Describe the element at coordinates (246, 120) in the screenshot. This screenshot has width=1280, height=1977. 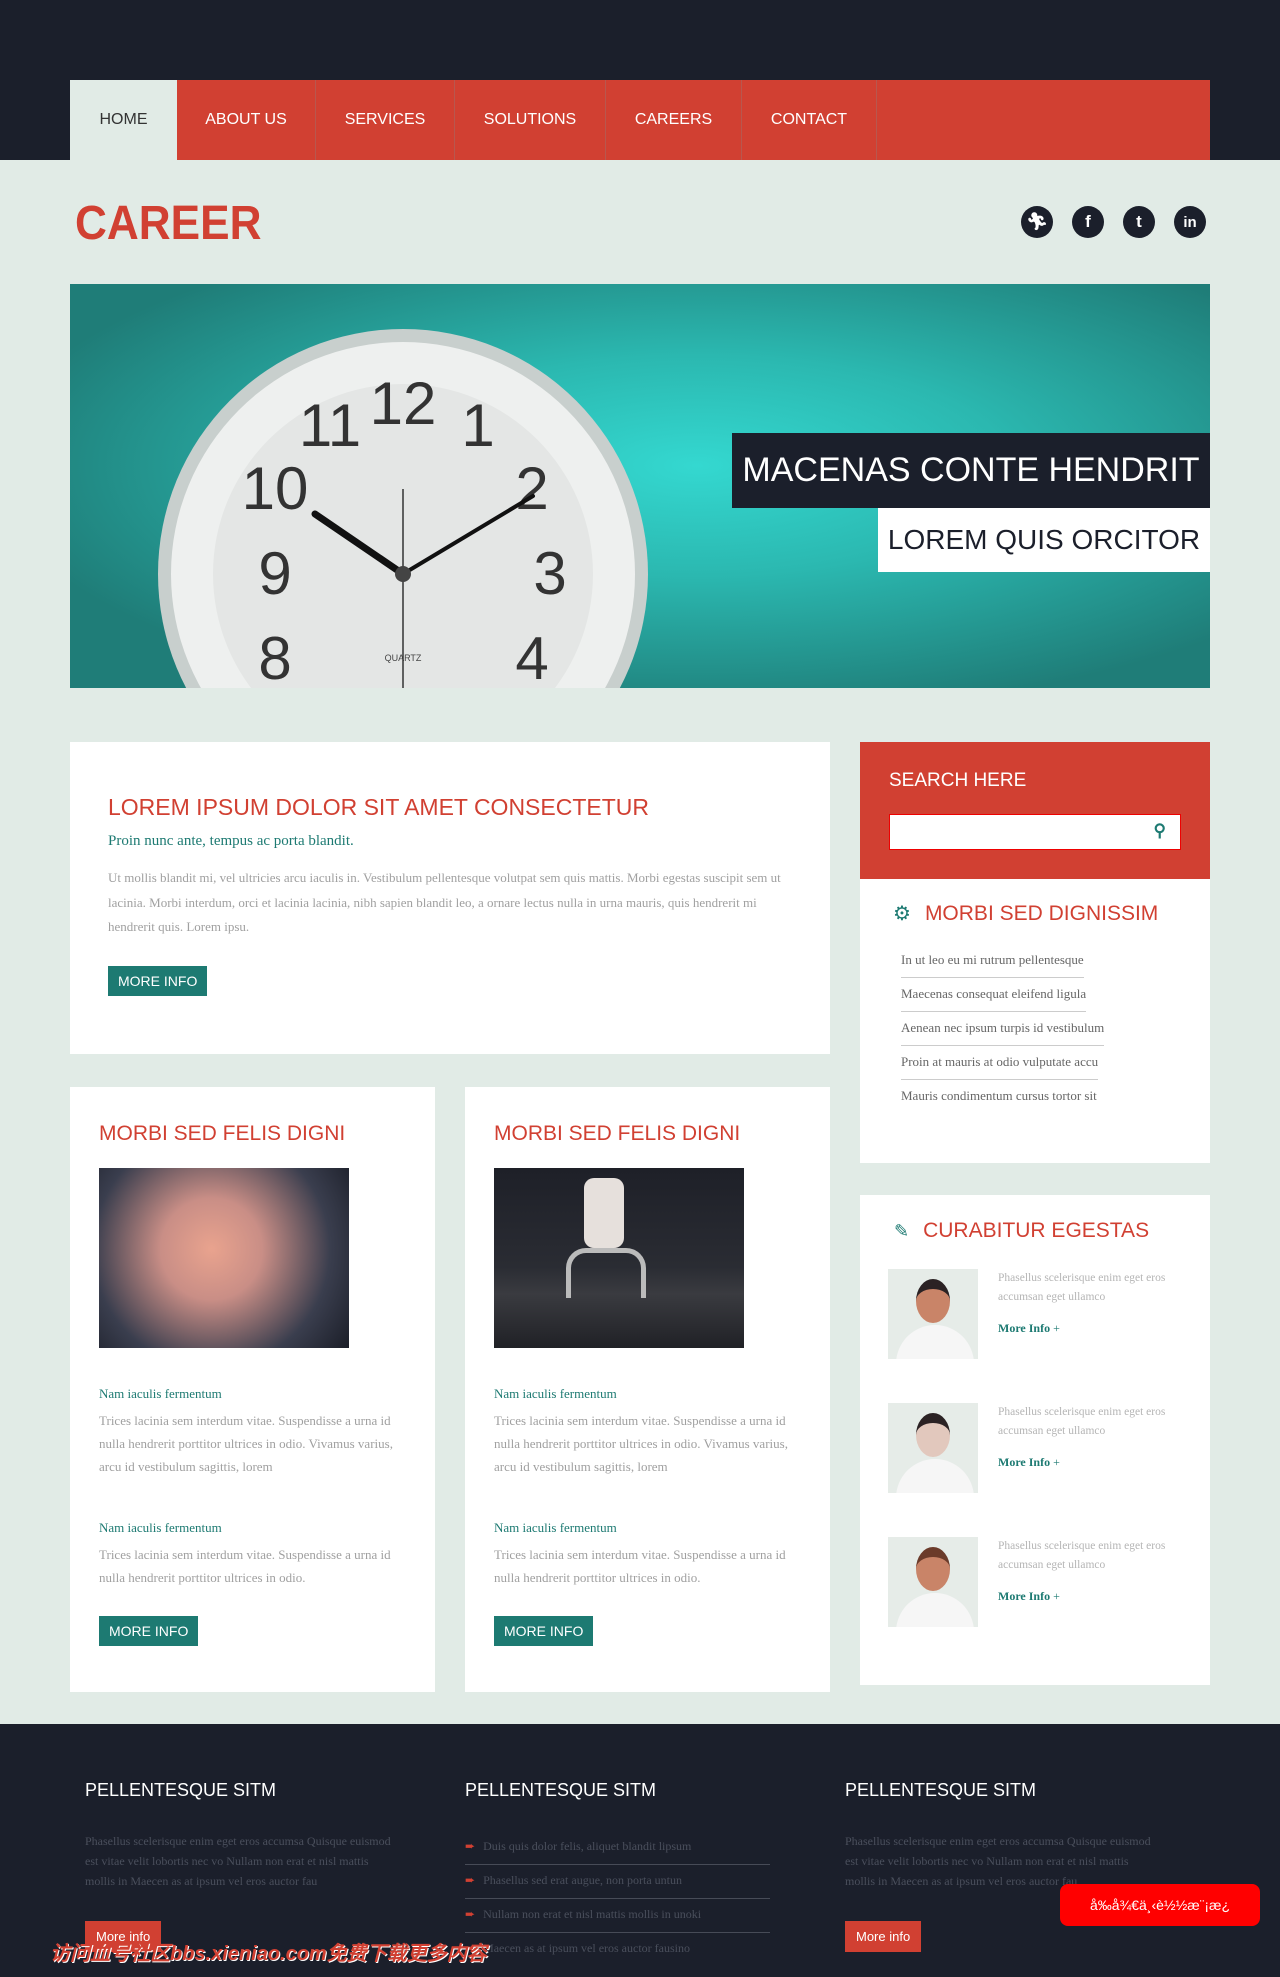
I see `nav-about-us: ABOUT US` at that location.